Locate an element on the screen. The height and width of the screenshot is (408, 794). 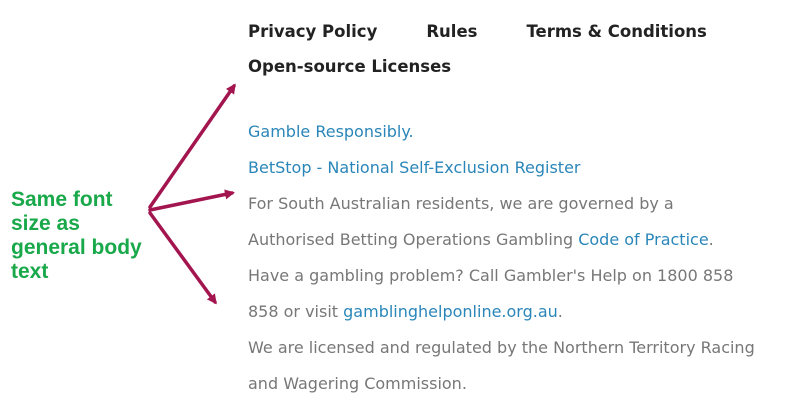
sa-line2-prefix: Authorised Betting Operations Gambling is located at coordinates (413, 239).